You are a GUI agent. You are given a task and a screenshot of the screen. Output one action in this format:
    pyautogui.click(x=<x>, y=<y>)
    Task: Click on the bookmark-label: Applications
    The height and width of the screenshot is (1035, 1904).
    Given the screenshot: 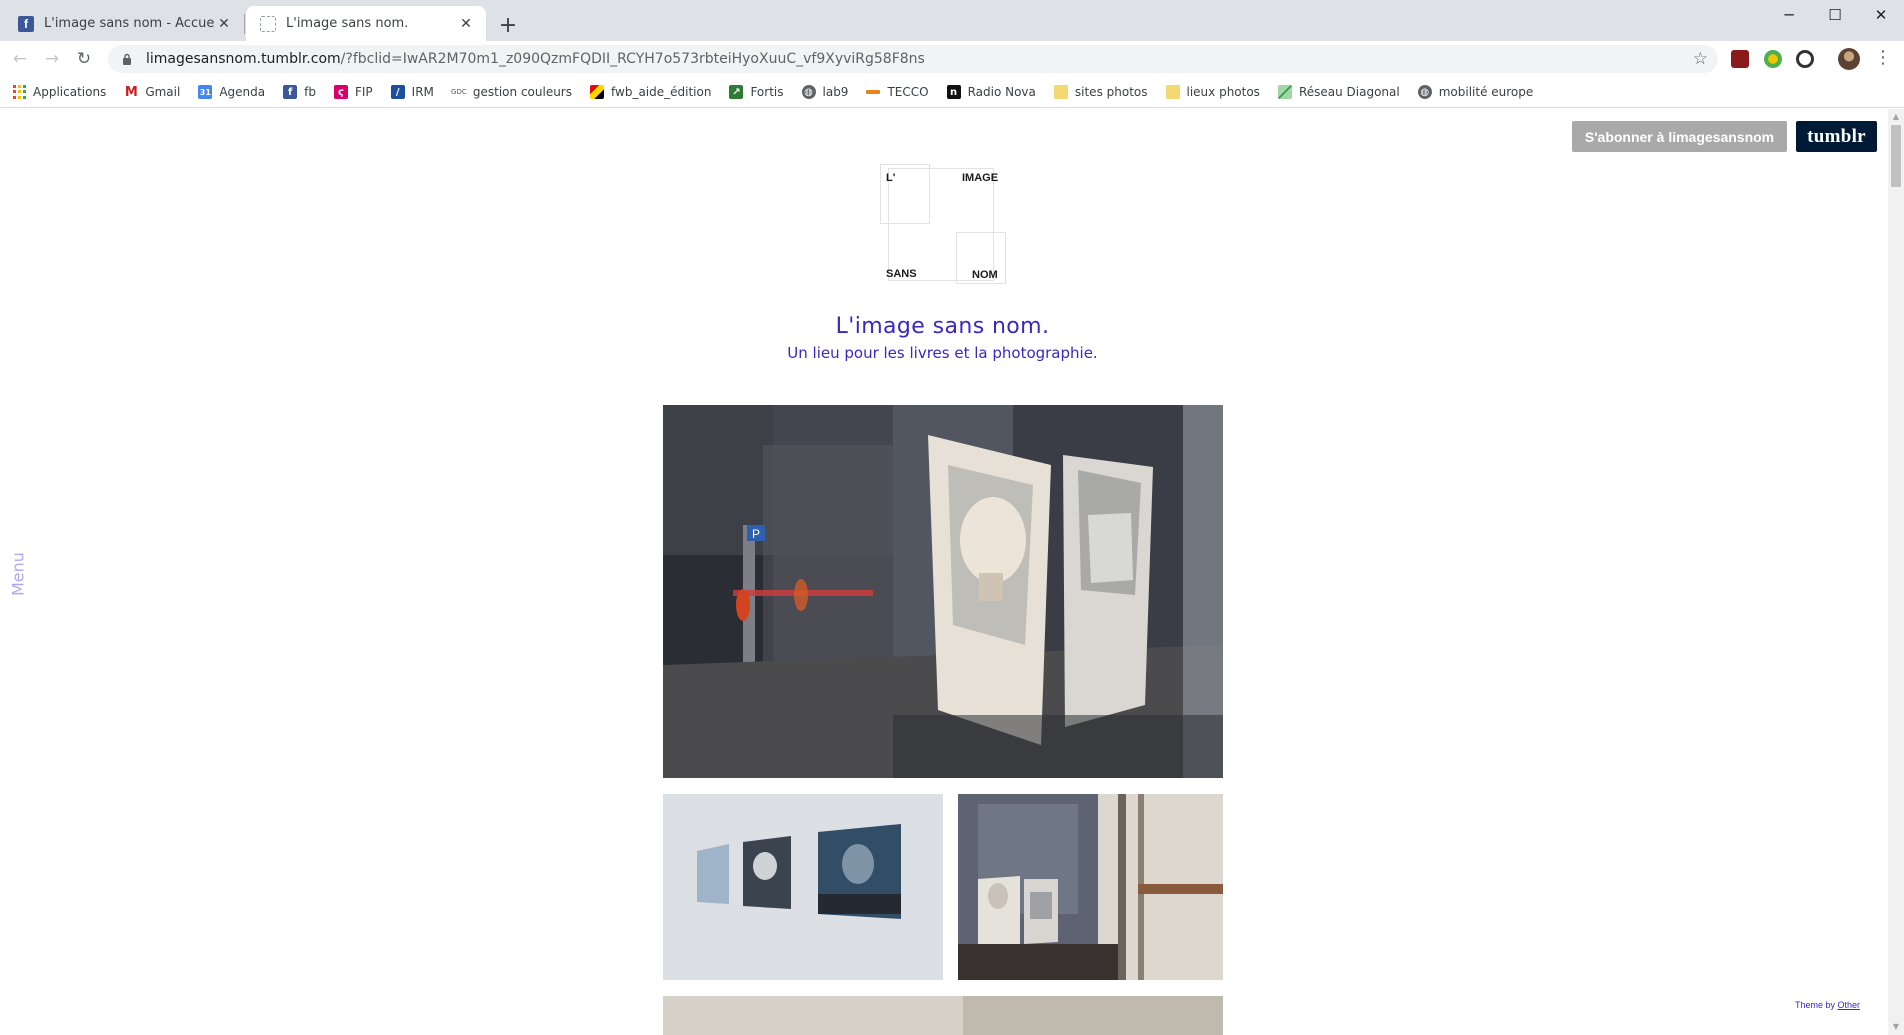 What is the action you would take?
    pyautogui.click(x=70, y=92)
    